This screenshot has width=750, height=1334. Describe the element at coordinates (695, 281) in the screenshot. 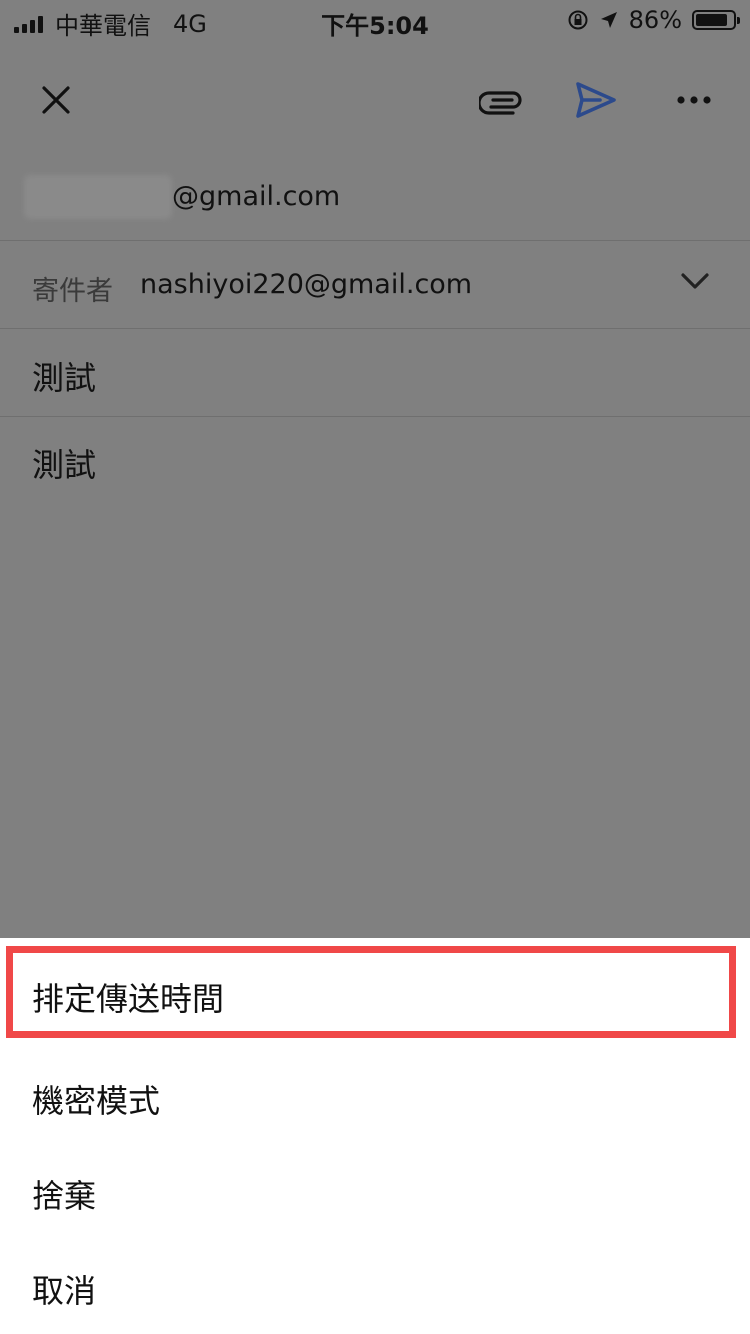

I see `chevron-down-icon` at that location.